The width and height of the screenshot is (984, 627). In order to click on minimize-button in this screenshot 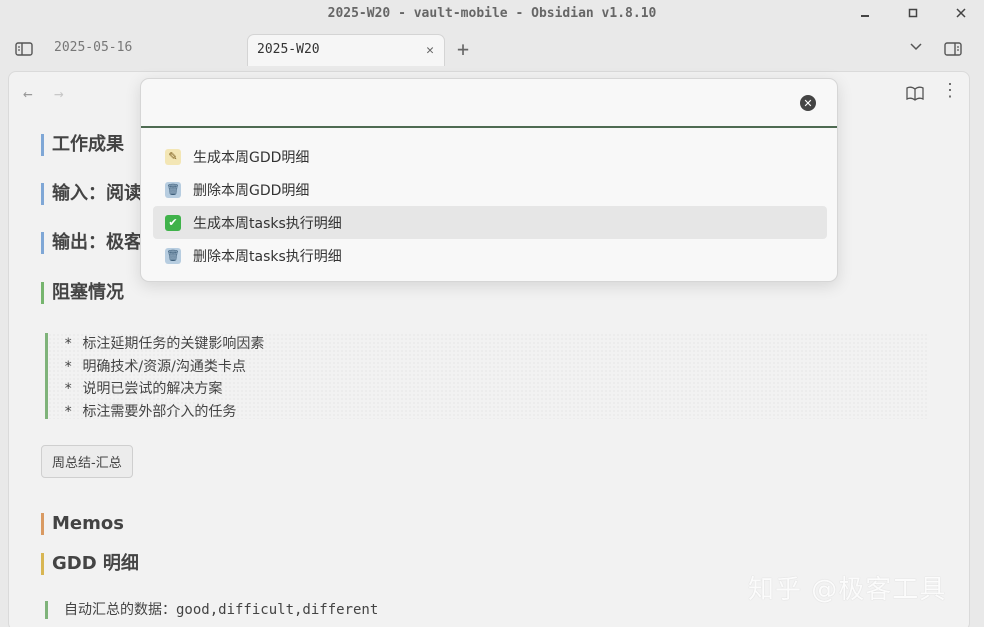, I will do `click(865, 13)`.